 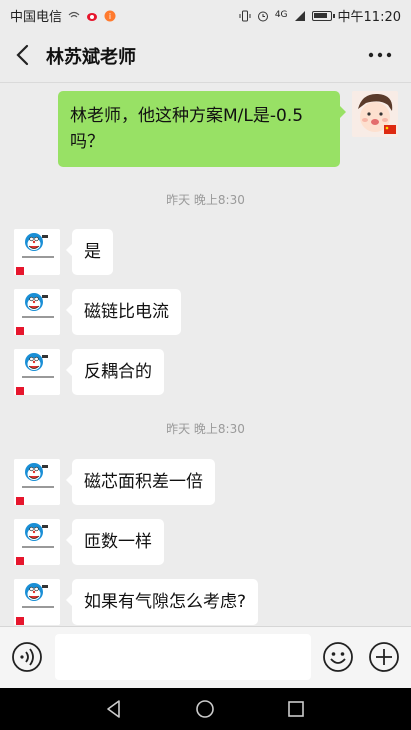 What do you see at coordinates (369, 17) in the screenshot?
I see `clock: 中午11:20` at bounding box center [369, 17].